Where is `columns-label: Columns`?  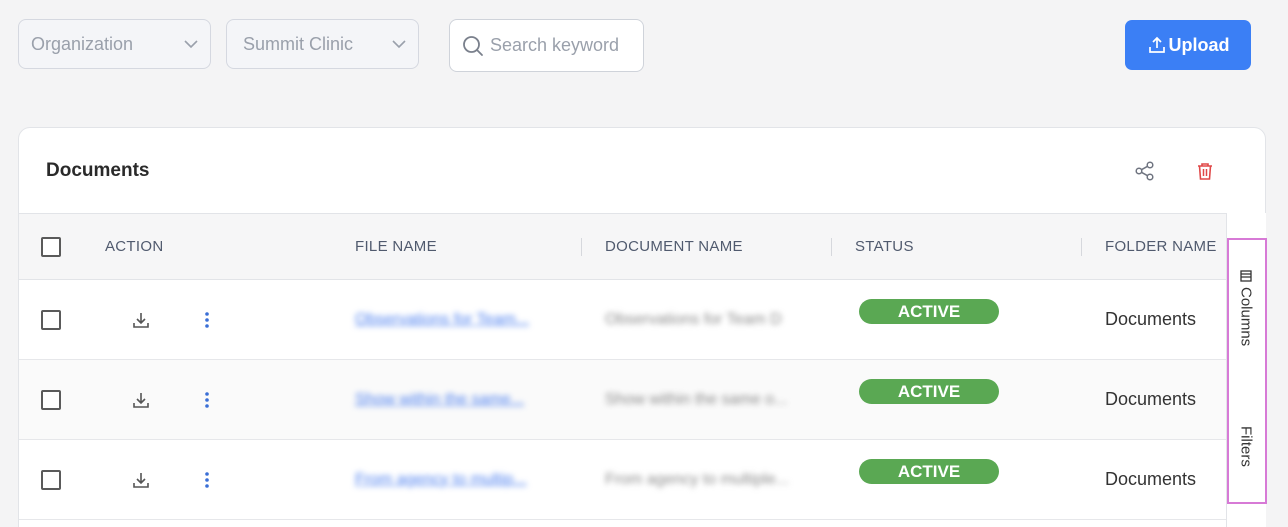 columns-label: Columns is located at coordinates (1246, 317).